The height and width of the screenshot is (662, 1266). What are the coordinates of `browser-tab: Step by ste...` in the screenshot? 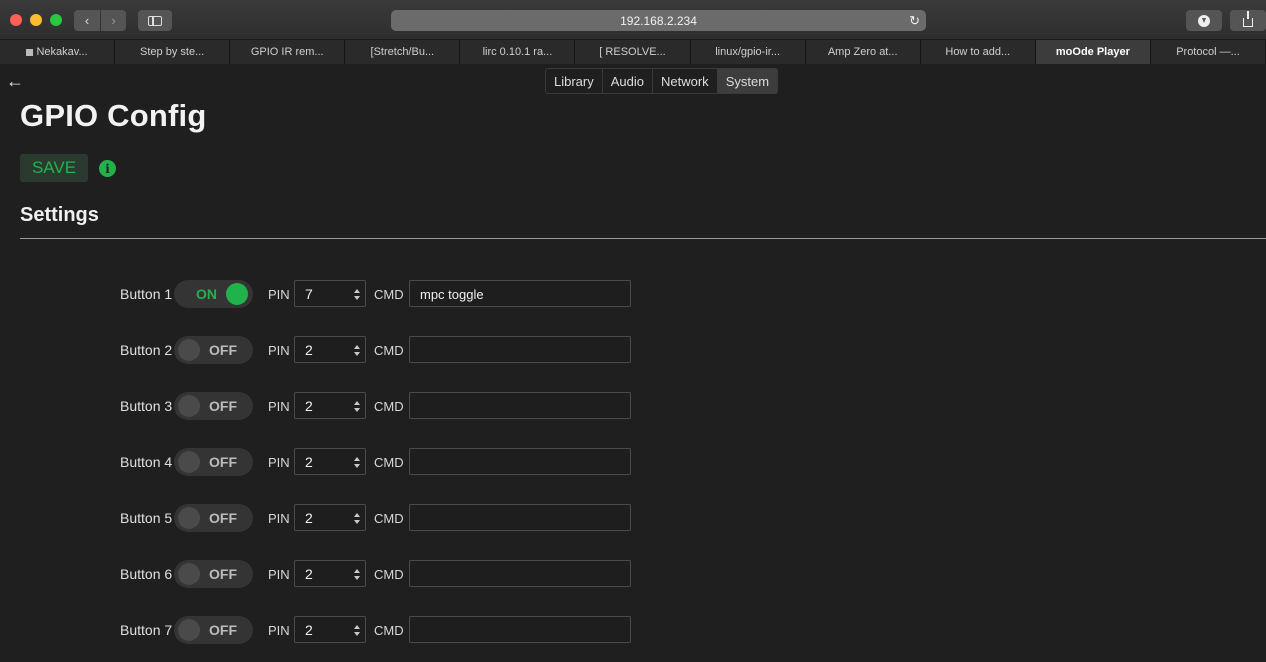 It's located at (173, 52).